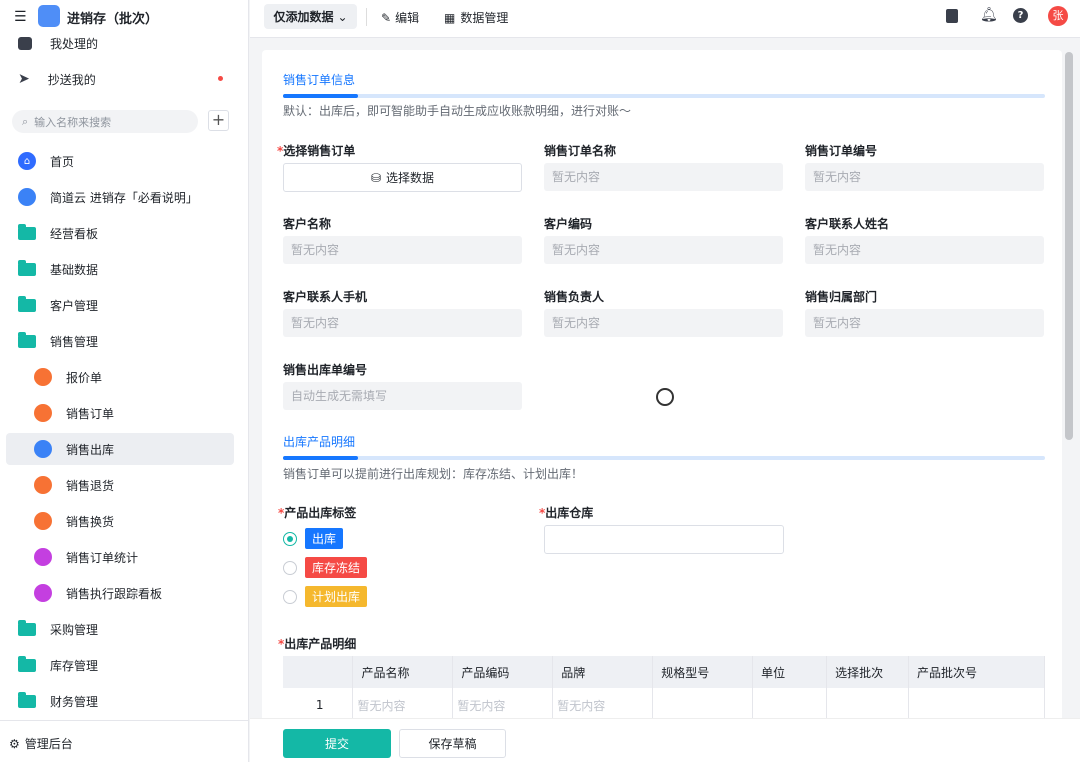  I want to click on sidebar-item: 销售执行跟踪看板, so click(120, 593).